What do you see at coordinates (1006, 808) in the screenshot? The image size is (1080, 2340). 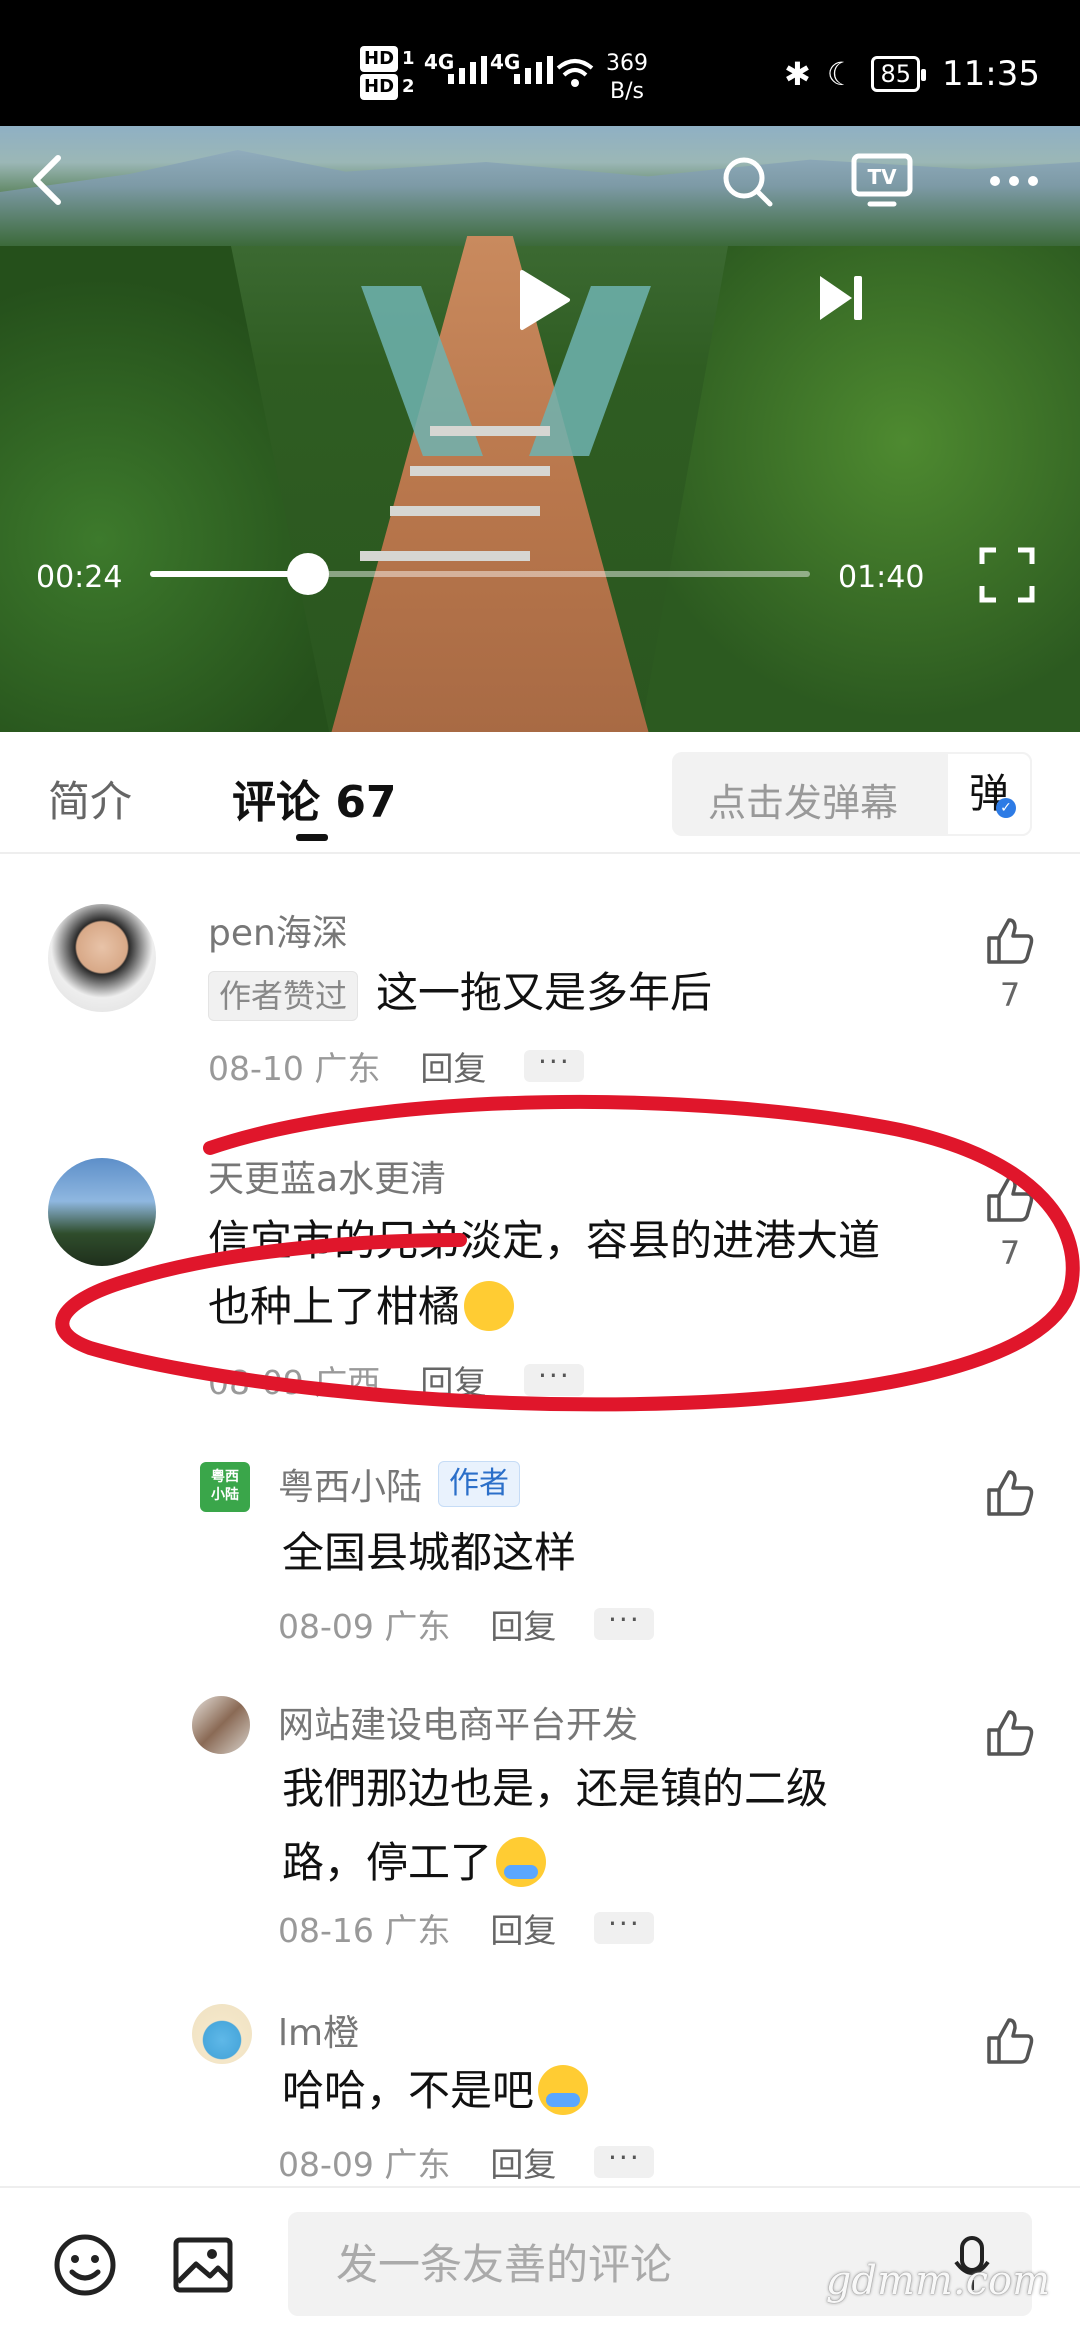 I see `check-icon: ✓` at bounding box center [1006, 808].